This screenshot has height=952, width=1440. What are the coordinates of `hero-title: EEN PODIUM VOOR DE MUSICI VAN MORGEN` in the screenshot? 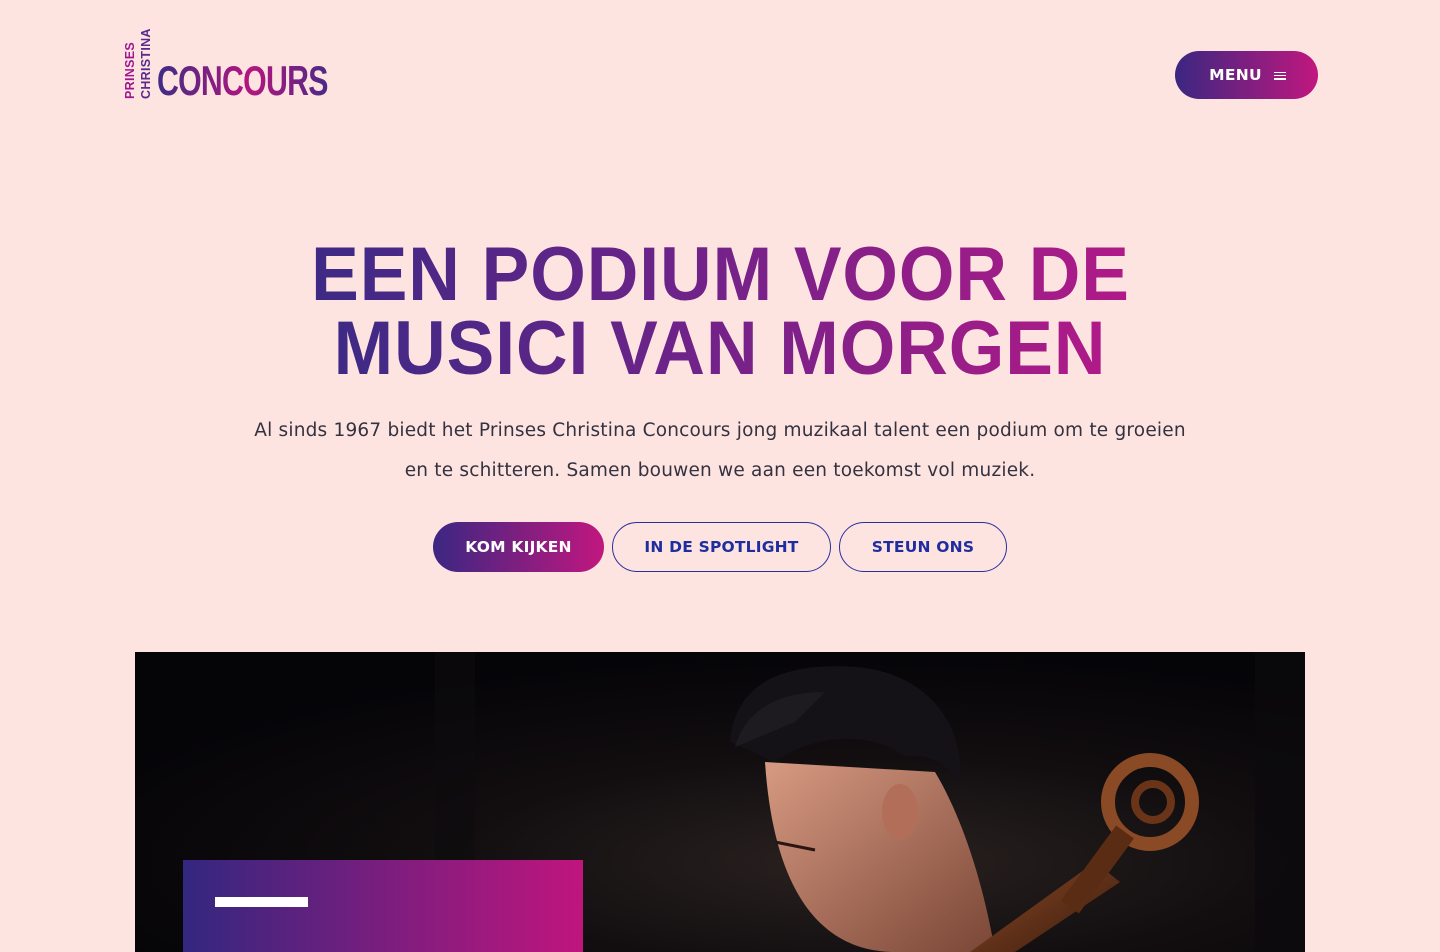 It's located at (720, 311).